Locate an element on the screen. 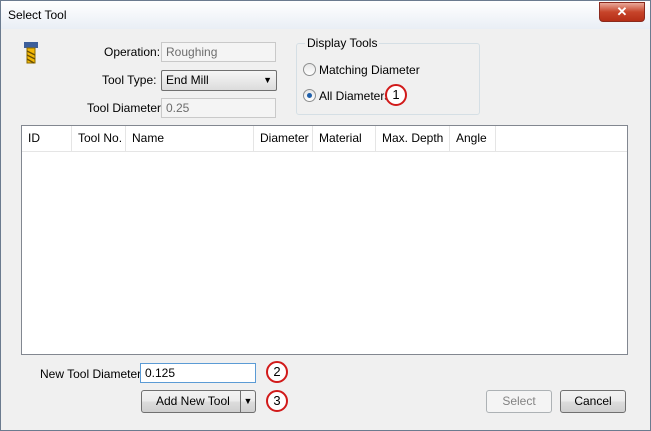  select-button: Select is located at coordinates (519, 401).